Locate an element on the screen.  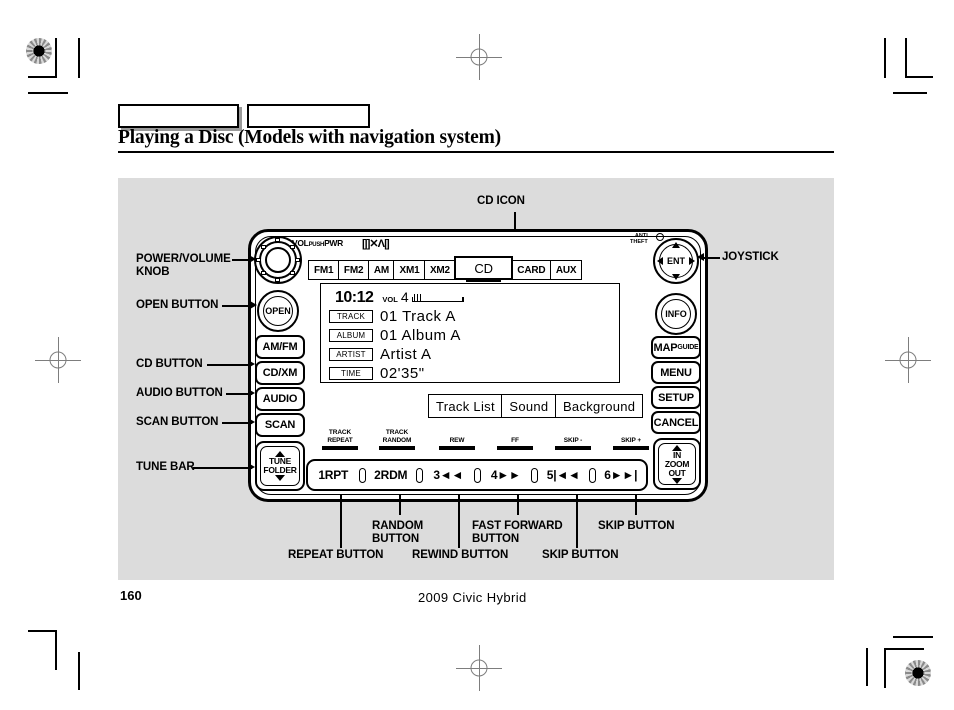
callout-rewind-button: REWIND BUTTON is located at coordinates (460, 555).